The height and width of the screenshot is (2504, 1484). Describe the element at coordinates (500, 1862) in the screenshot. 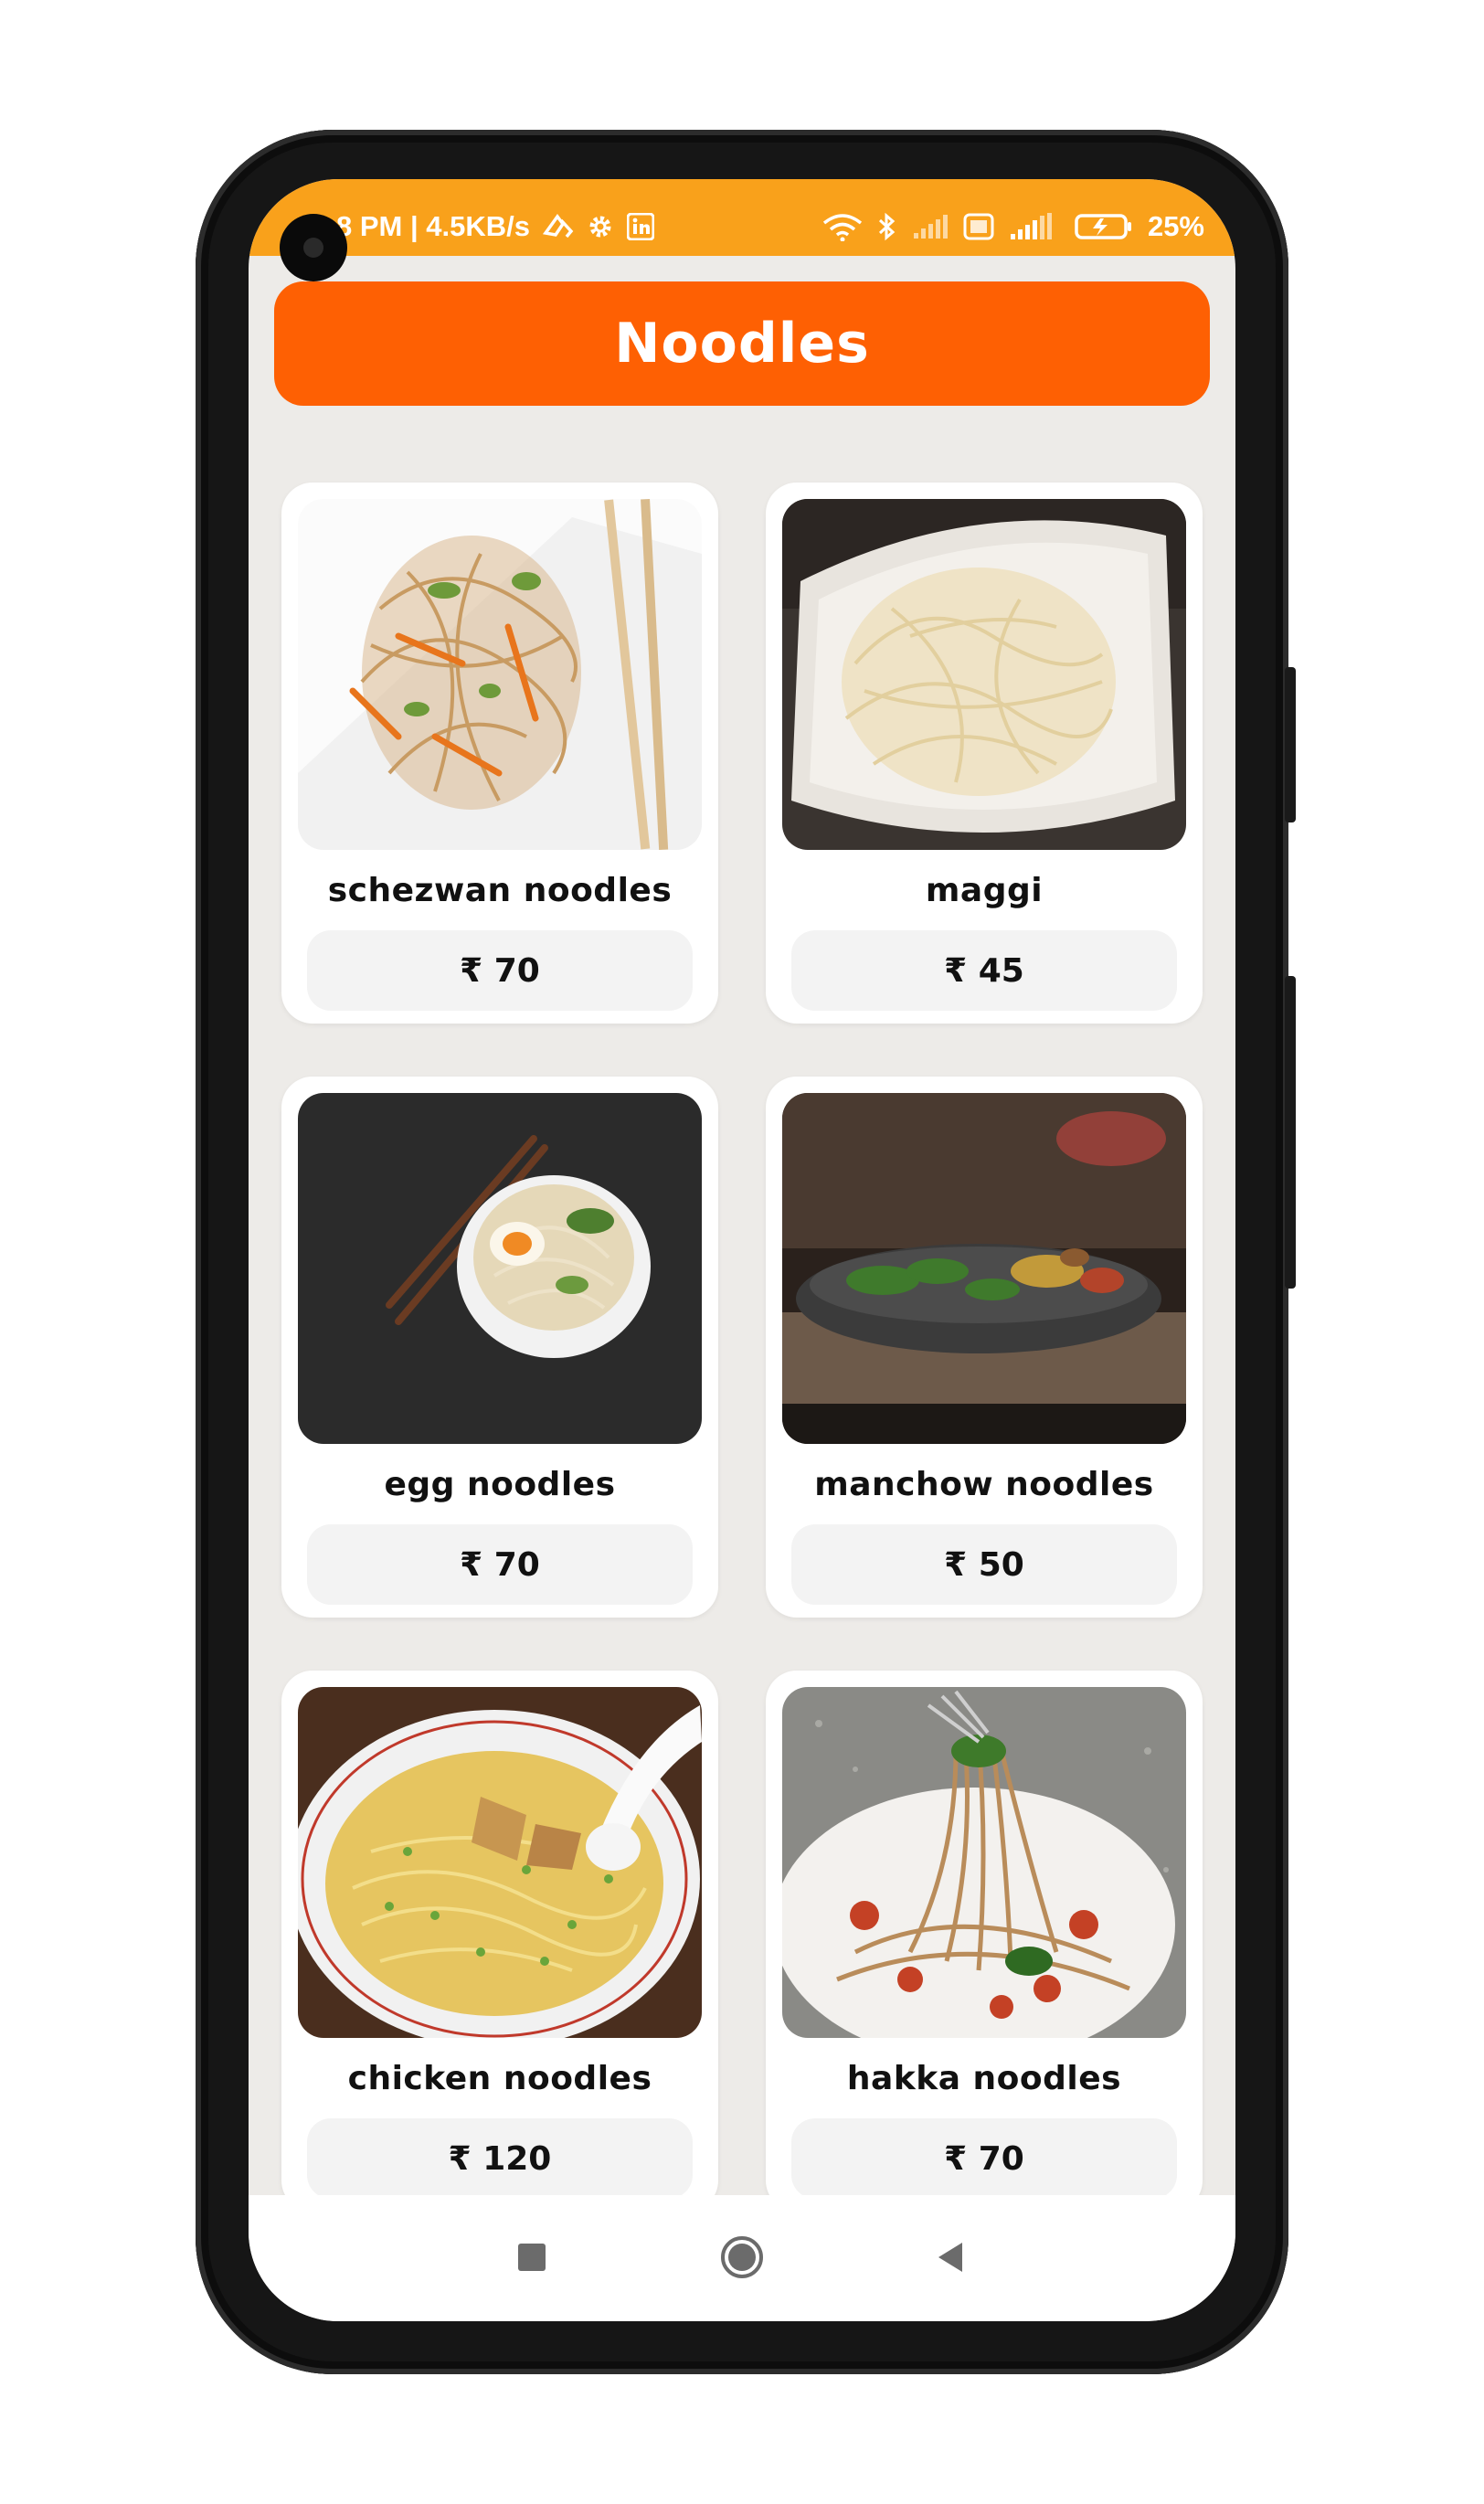

I see `chicken-noodles-image` at that location.